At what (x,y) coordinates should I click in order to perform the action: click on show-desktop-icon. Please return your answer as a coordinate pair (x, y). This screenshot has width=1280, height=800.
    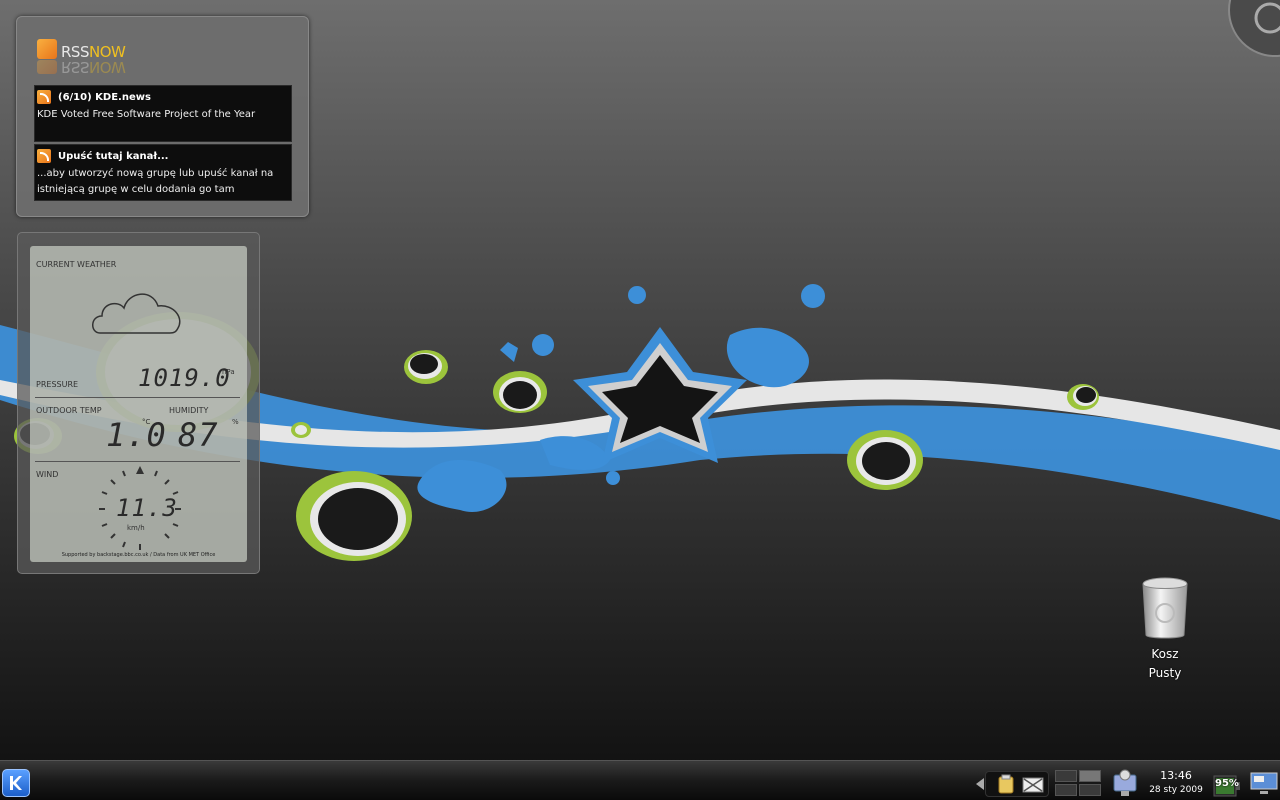
    Looking at the image, I should click on (1264, 784).